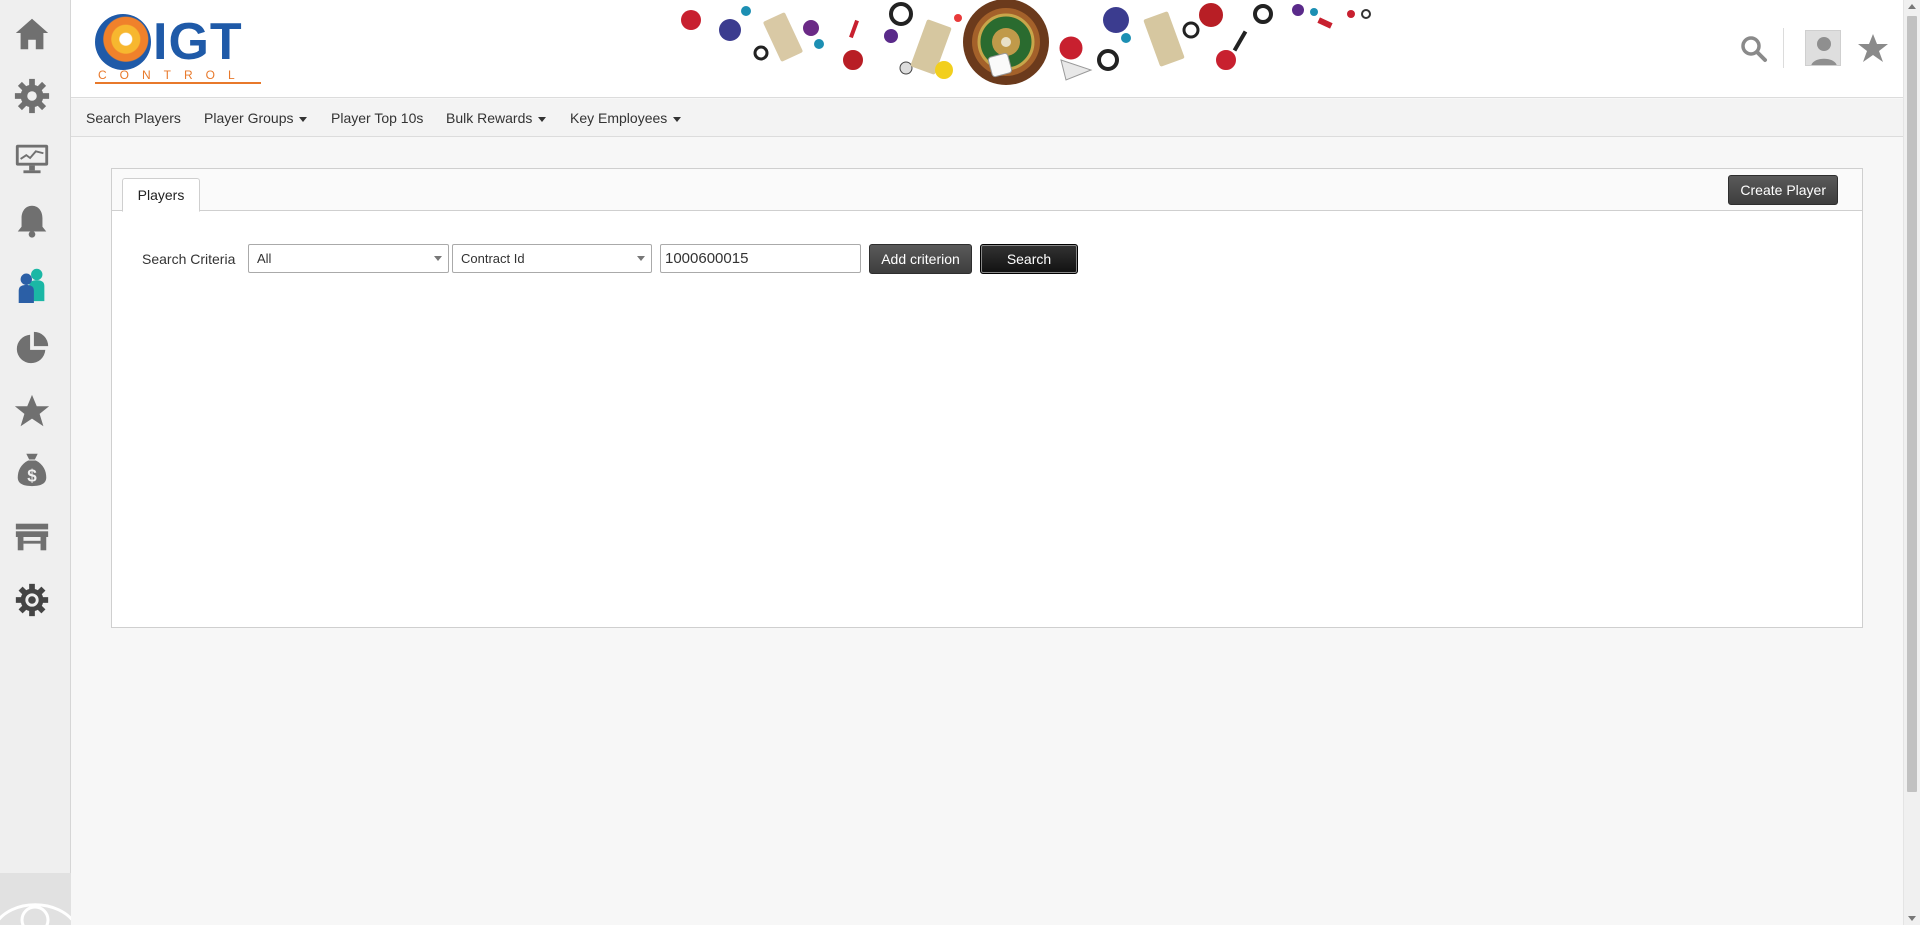  What do you see at coordinates (987, 190) in the screenshot?
I see `panel-header: Players Create Player` at bounding box center [987, 190].